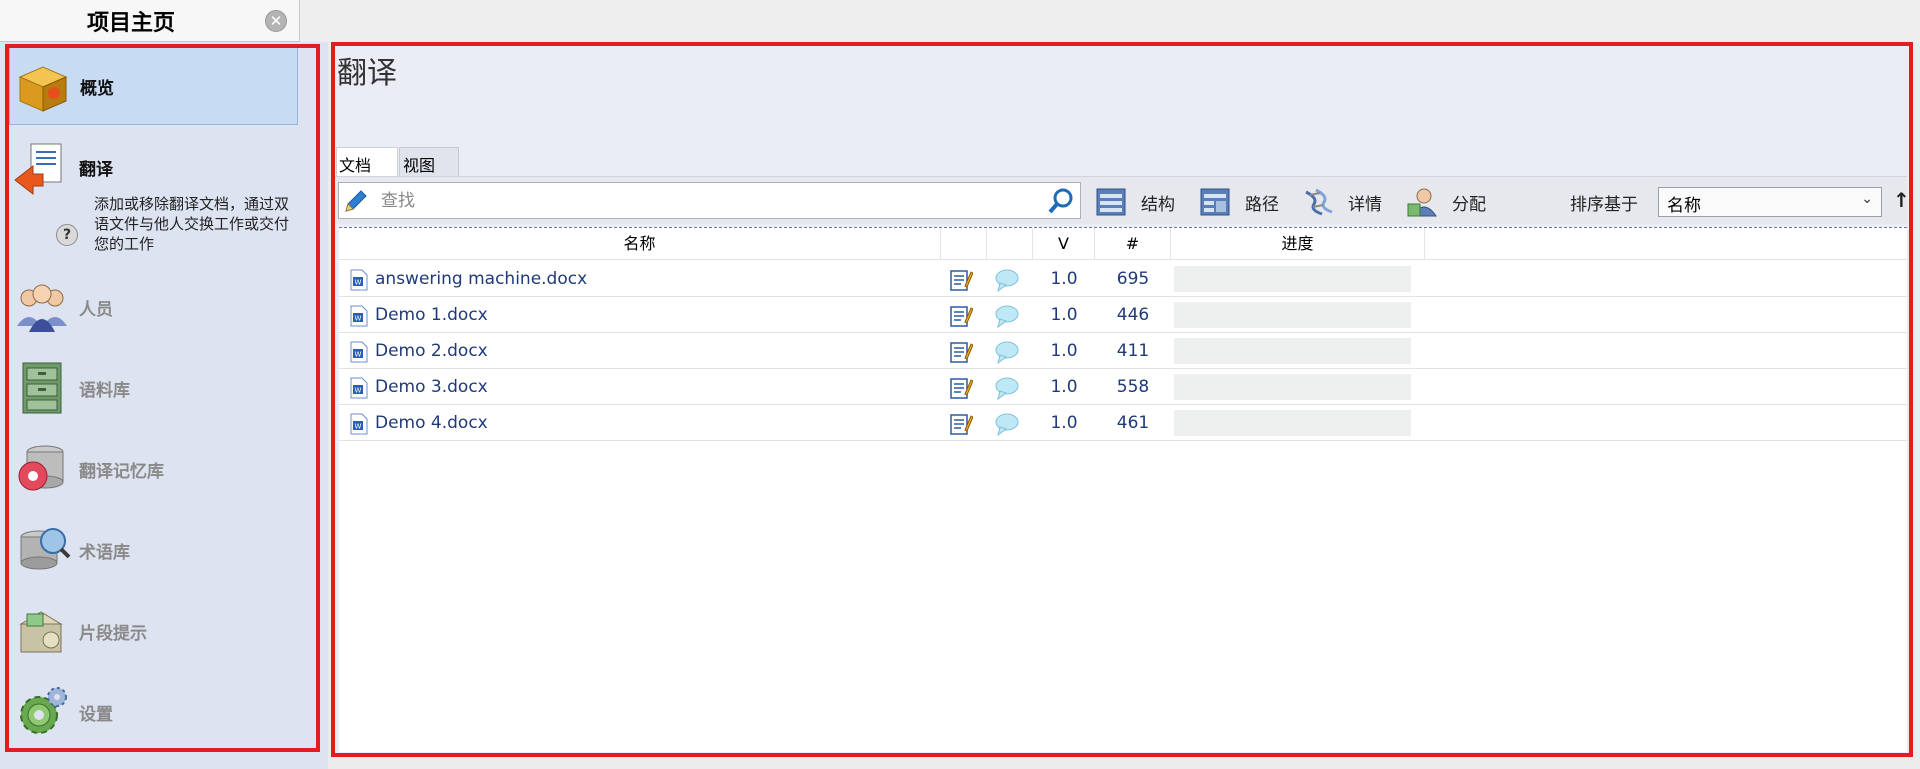 This screenshot has height=769, width=1920. Describe the element at coordinates (45, 549) in the screenshot. I see `term-base-icon` at that location.